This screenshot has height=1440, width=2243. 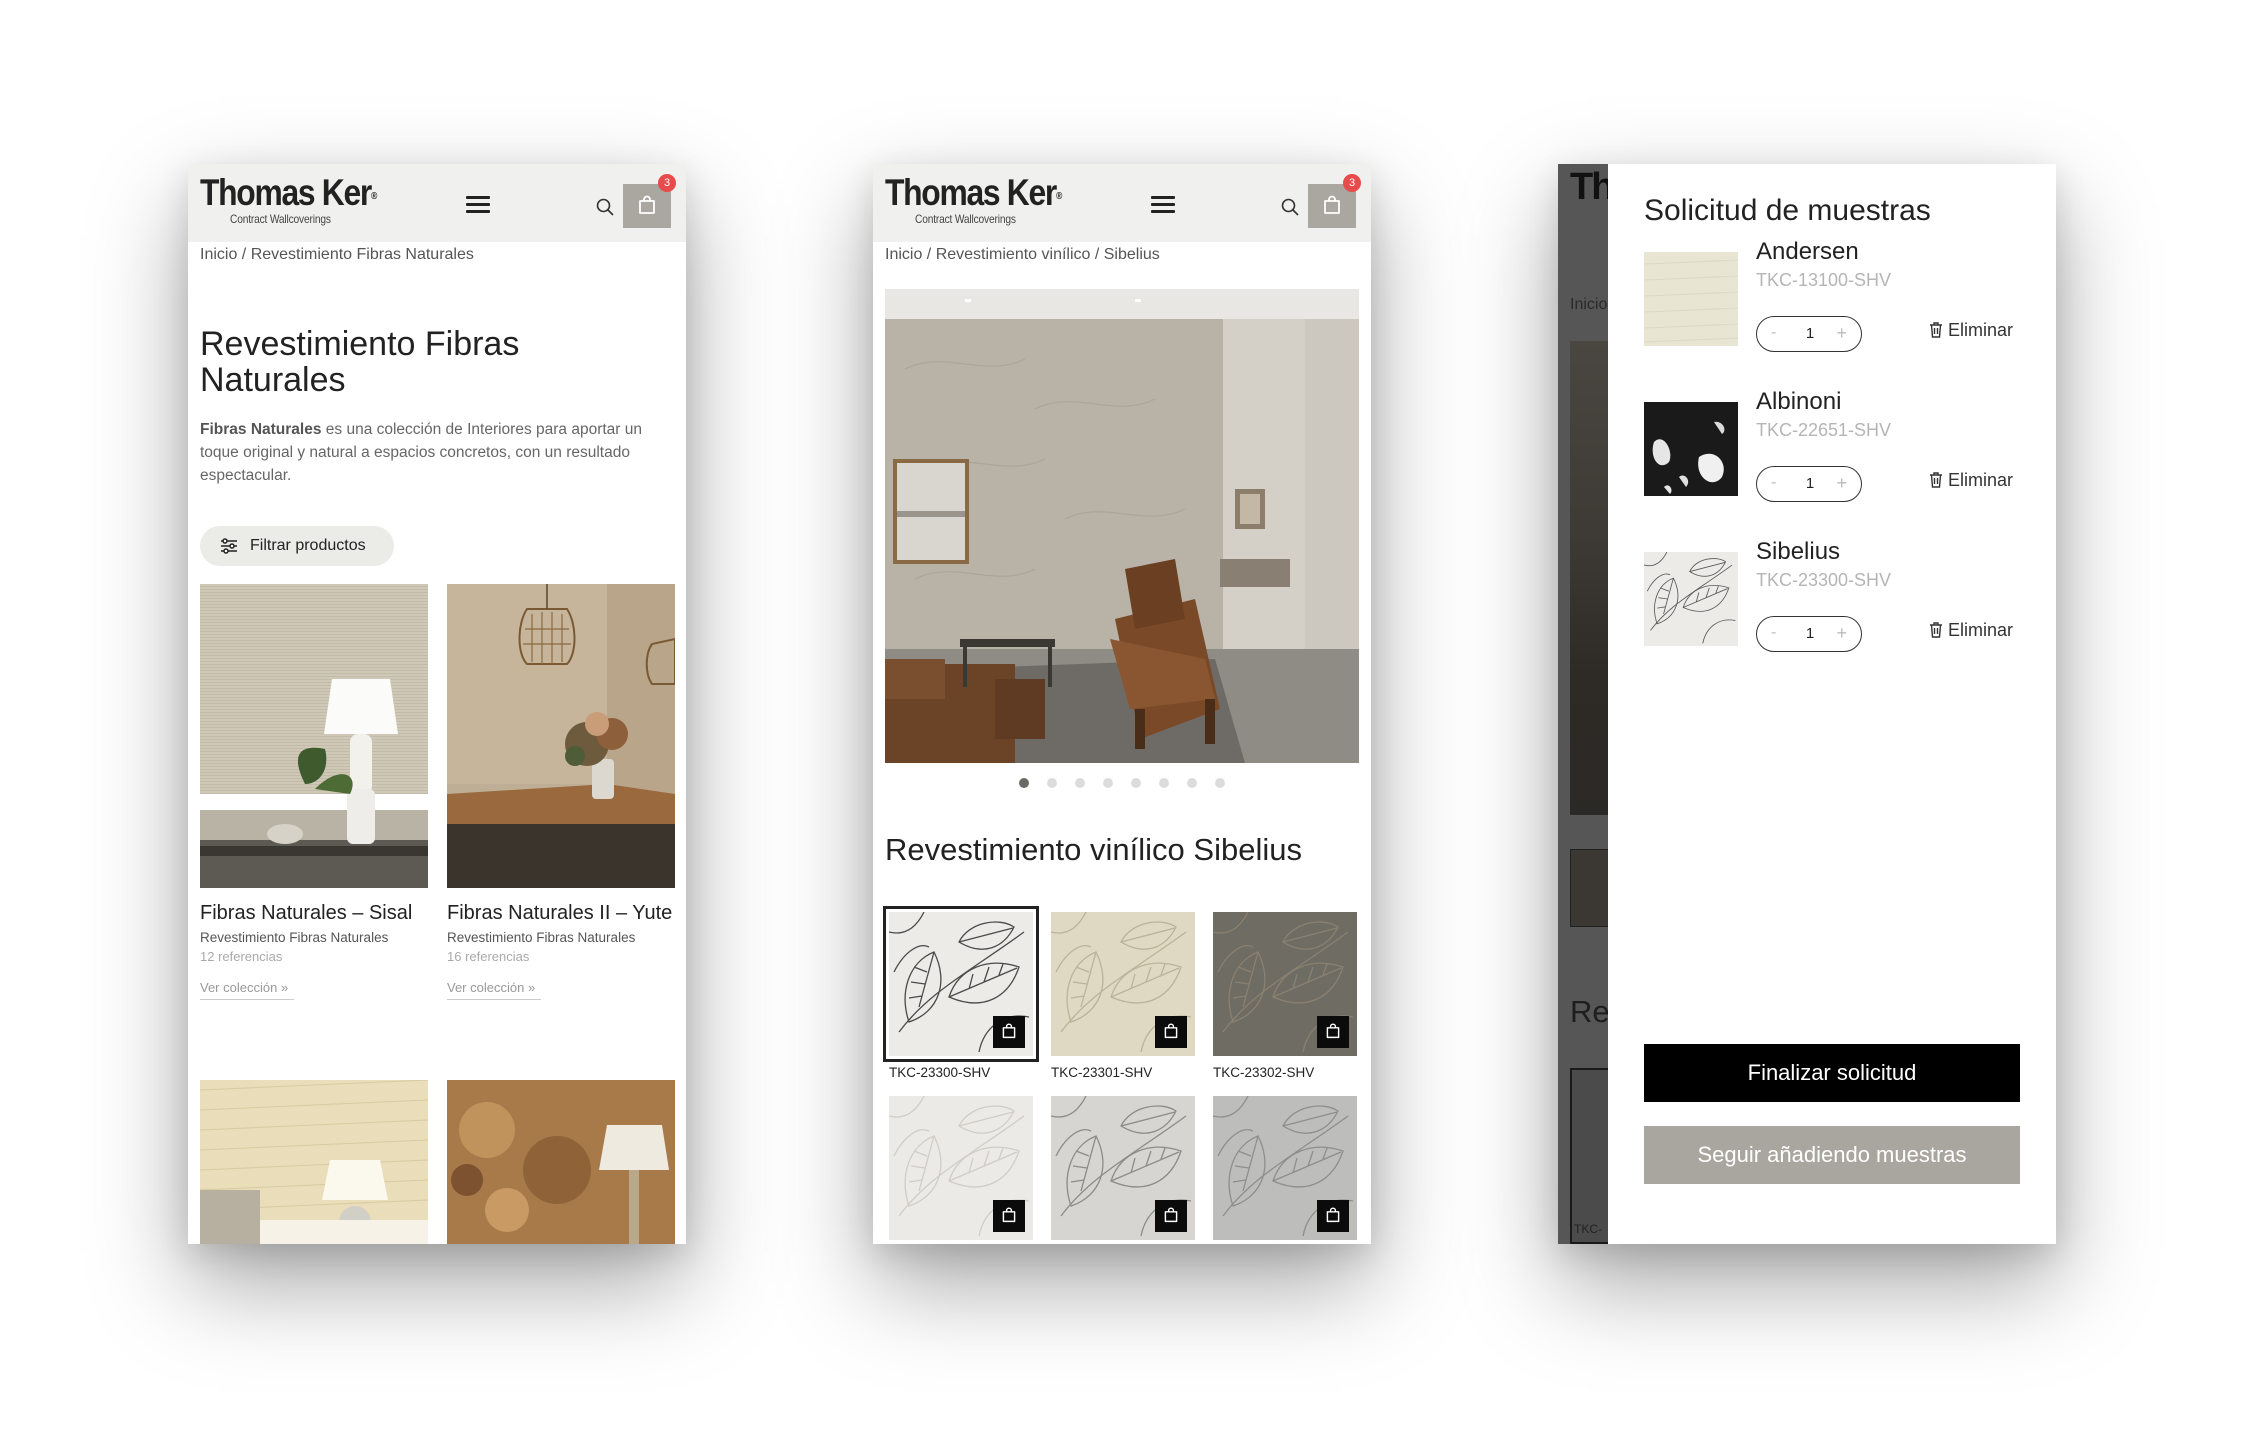 What do you see at coordinates (1787, 210) in the screenshot?
I see `drawer-title: Solicitud de muestras` at bounding box center [1787, 210].